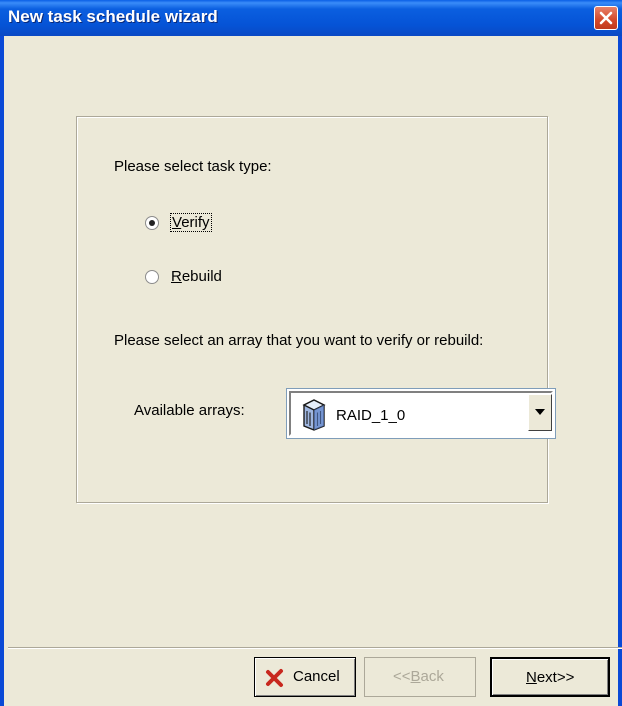  What do you see at coordinates (432, 676) in the screenshot?
I see `back-label-rest: ack` at bounding box center [432, 676].